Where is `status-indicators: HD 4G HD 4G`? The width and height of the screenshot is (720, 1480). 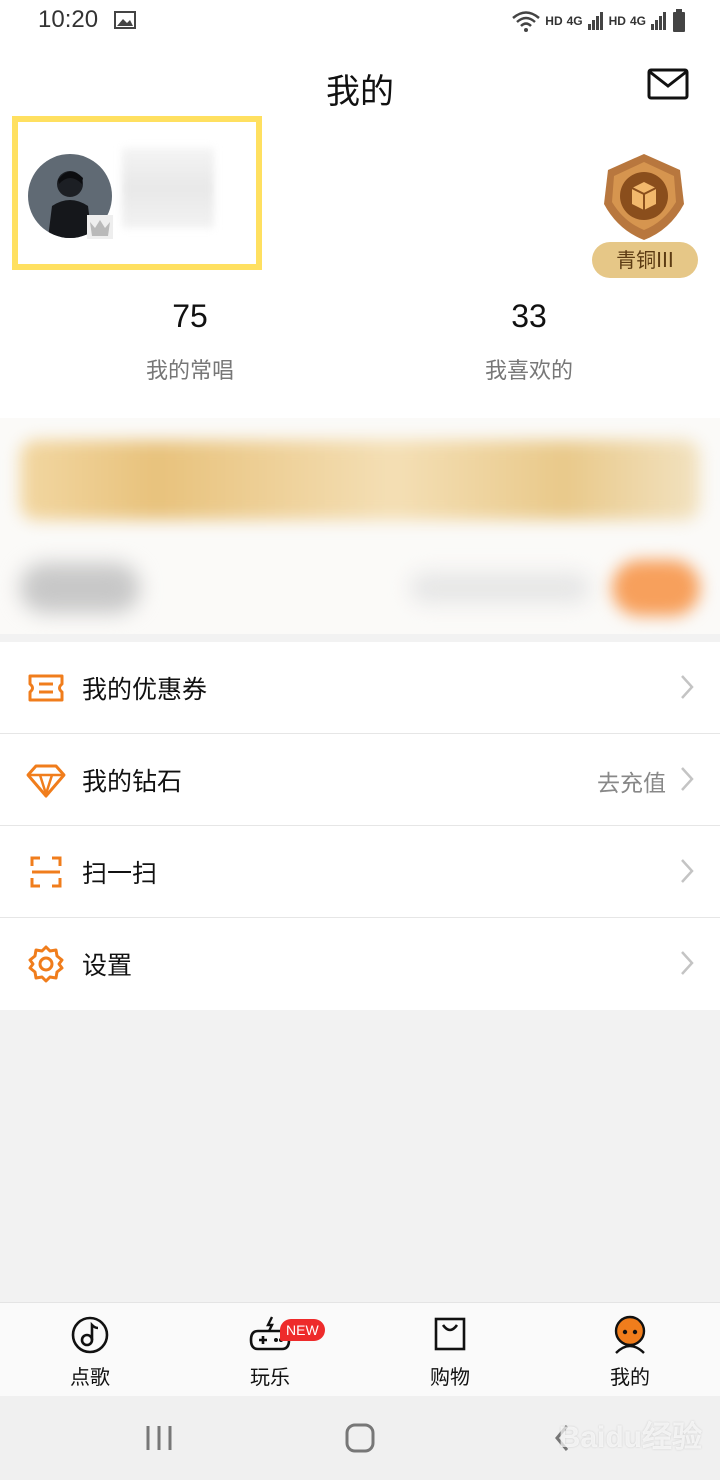 status-indicators: HD 4G HD 4G is located at coordinates (598, 21).